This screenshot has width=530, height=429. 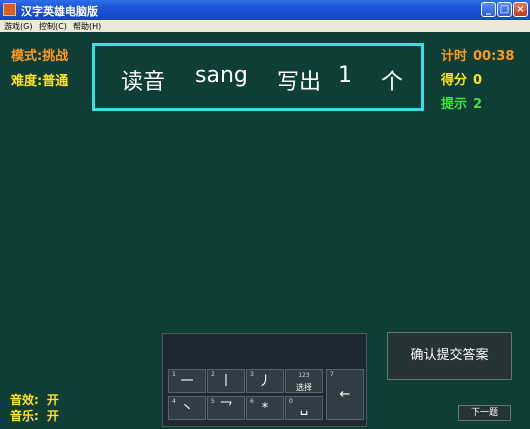 I want to click on difficulty-value: 普通, so click(x=55, y=81).